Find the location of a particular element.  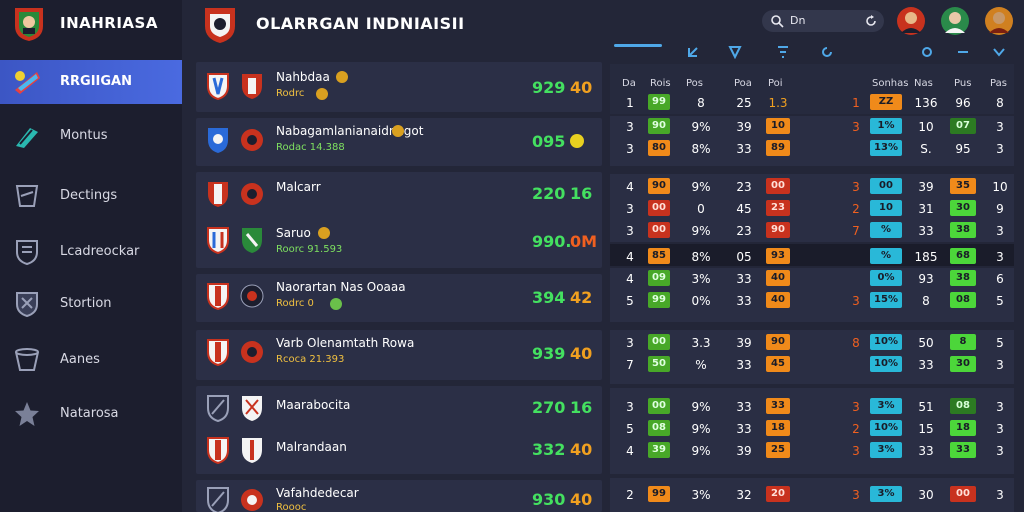

sidebar-item-label: Lcadreockar is located at coordinates (100, 251).